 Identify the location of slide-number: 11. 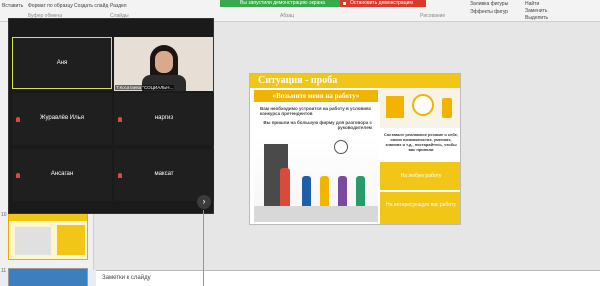
(4, 271).